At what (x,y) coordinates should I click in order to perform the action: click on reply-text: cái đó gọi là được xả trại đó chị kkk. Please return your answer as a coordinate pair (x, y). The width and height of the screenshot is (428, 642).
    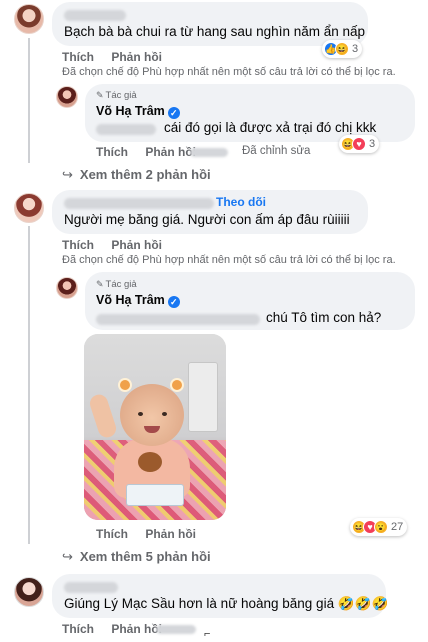
    Looking at the image, I should click on (270, 127).